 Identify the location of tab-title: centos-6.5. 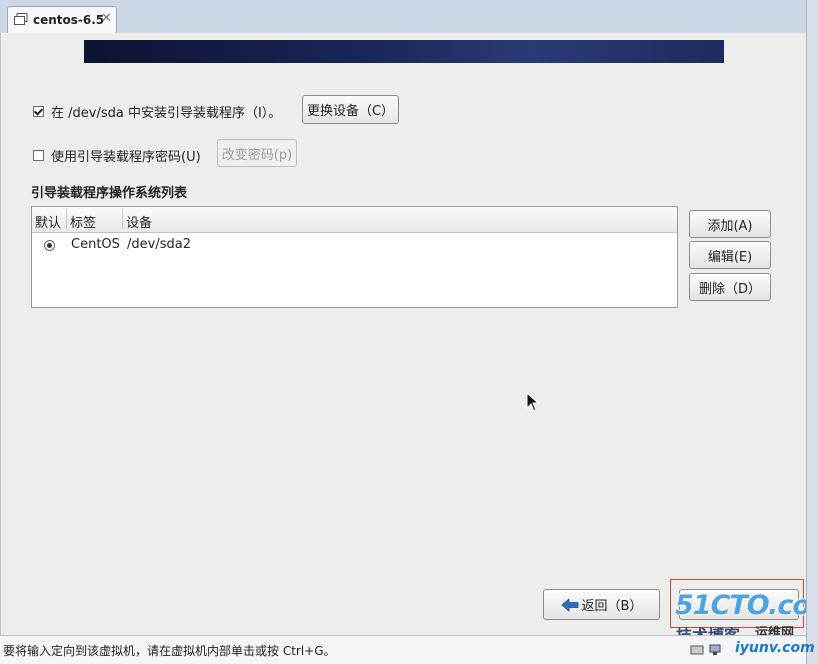
(69, 20).